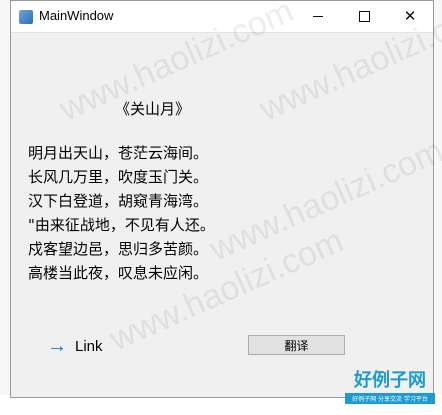 The height and width of the screenshot is (415, 442). Describe the element at coordinates (437, 207) in the screenshot. I see `background-window-right` at that location.